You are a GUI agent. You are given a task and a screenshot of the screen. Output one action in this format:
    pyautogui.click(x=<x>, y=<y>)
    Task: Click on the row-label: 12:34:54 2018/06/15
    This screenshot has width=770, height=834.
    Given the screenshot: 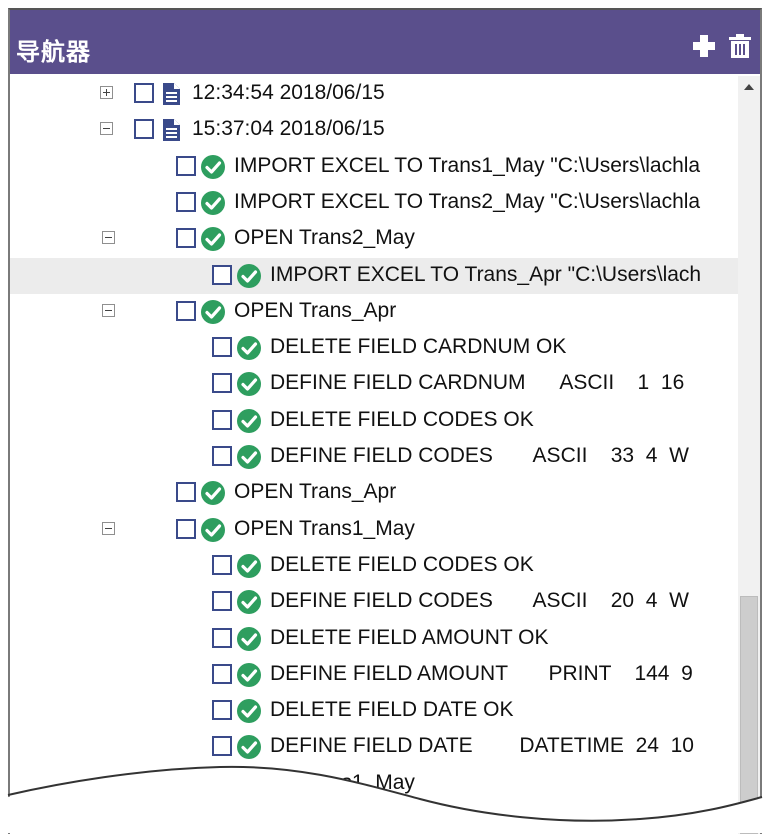 What is the action you would take?
    pyautogui.click(x=288, y=92)
    